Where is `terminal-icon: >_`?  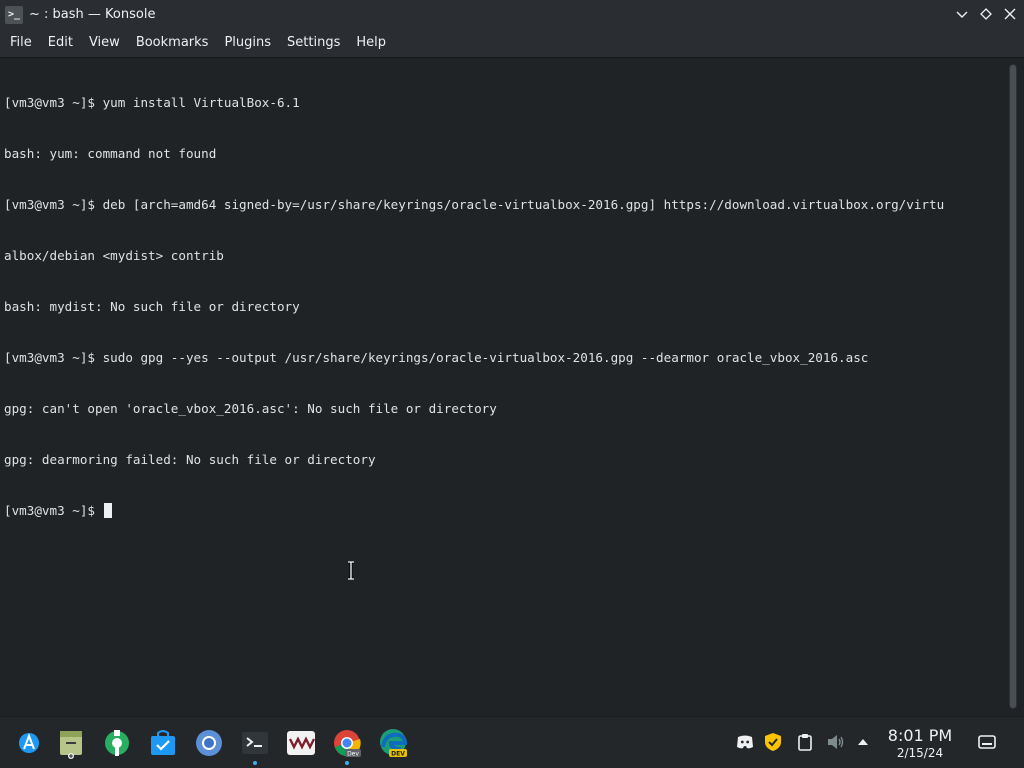
terminal-icon: >_ is located at coordinates (14, 14).